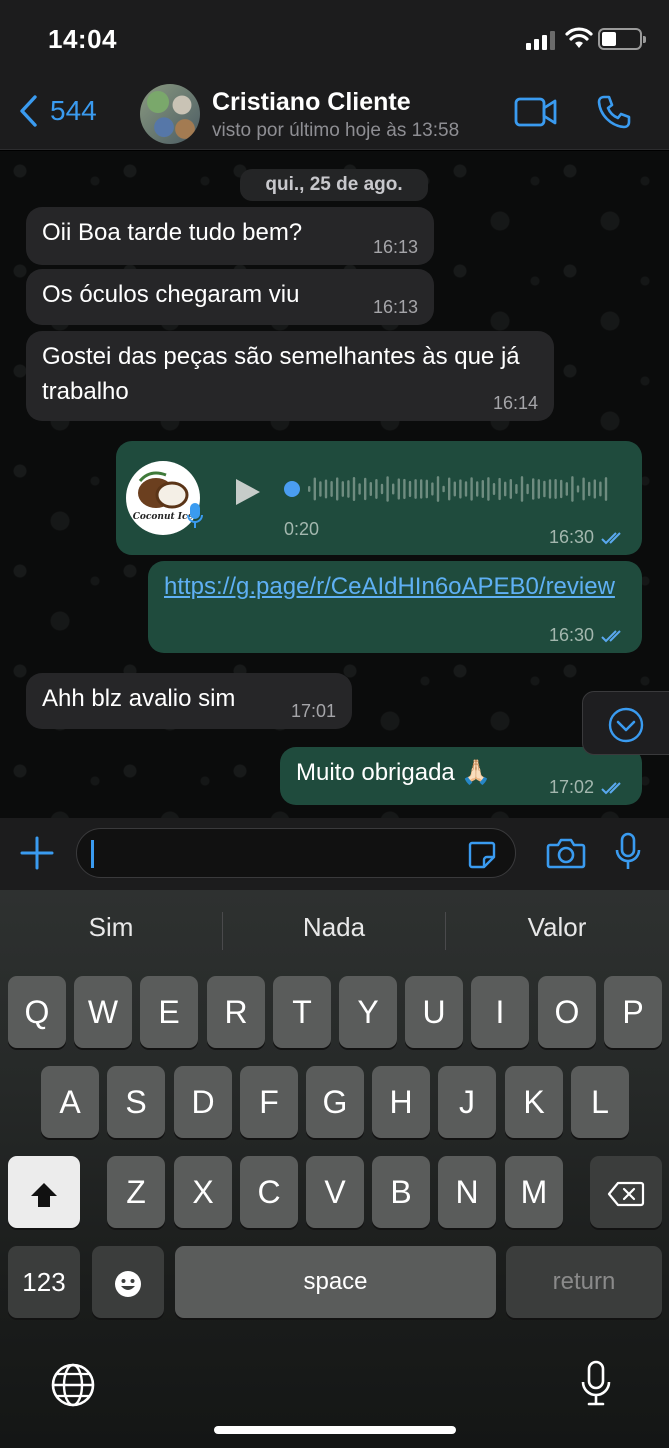 This screenshot has height=1448, width=669. I want to click on shift-key, so click(44, 1192).